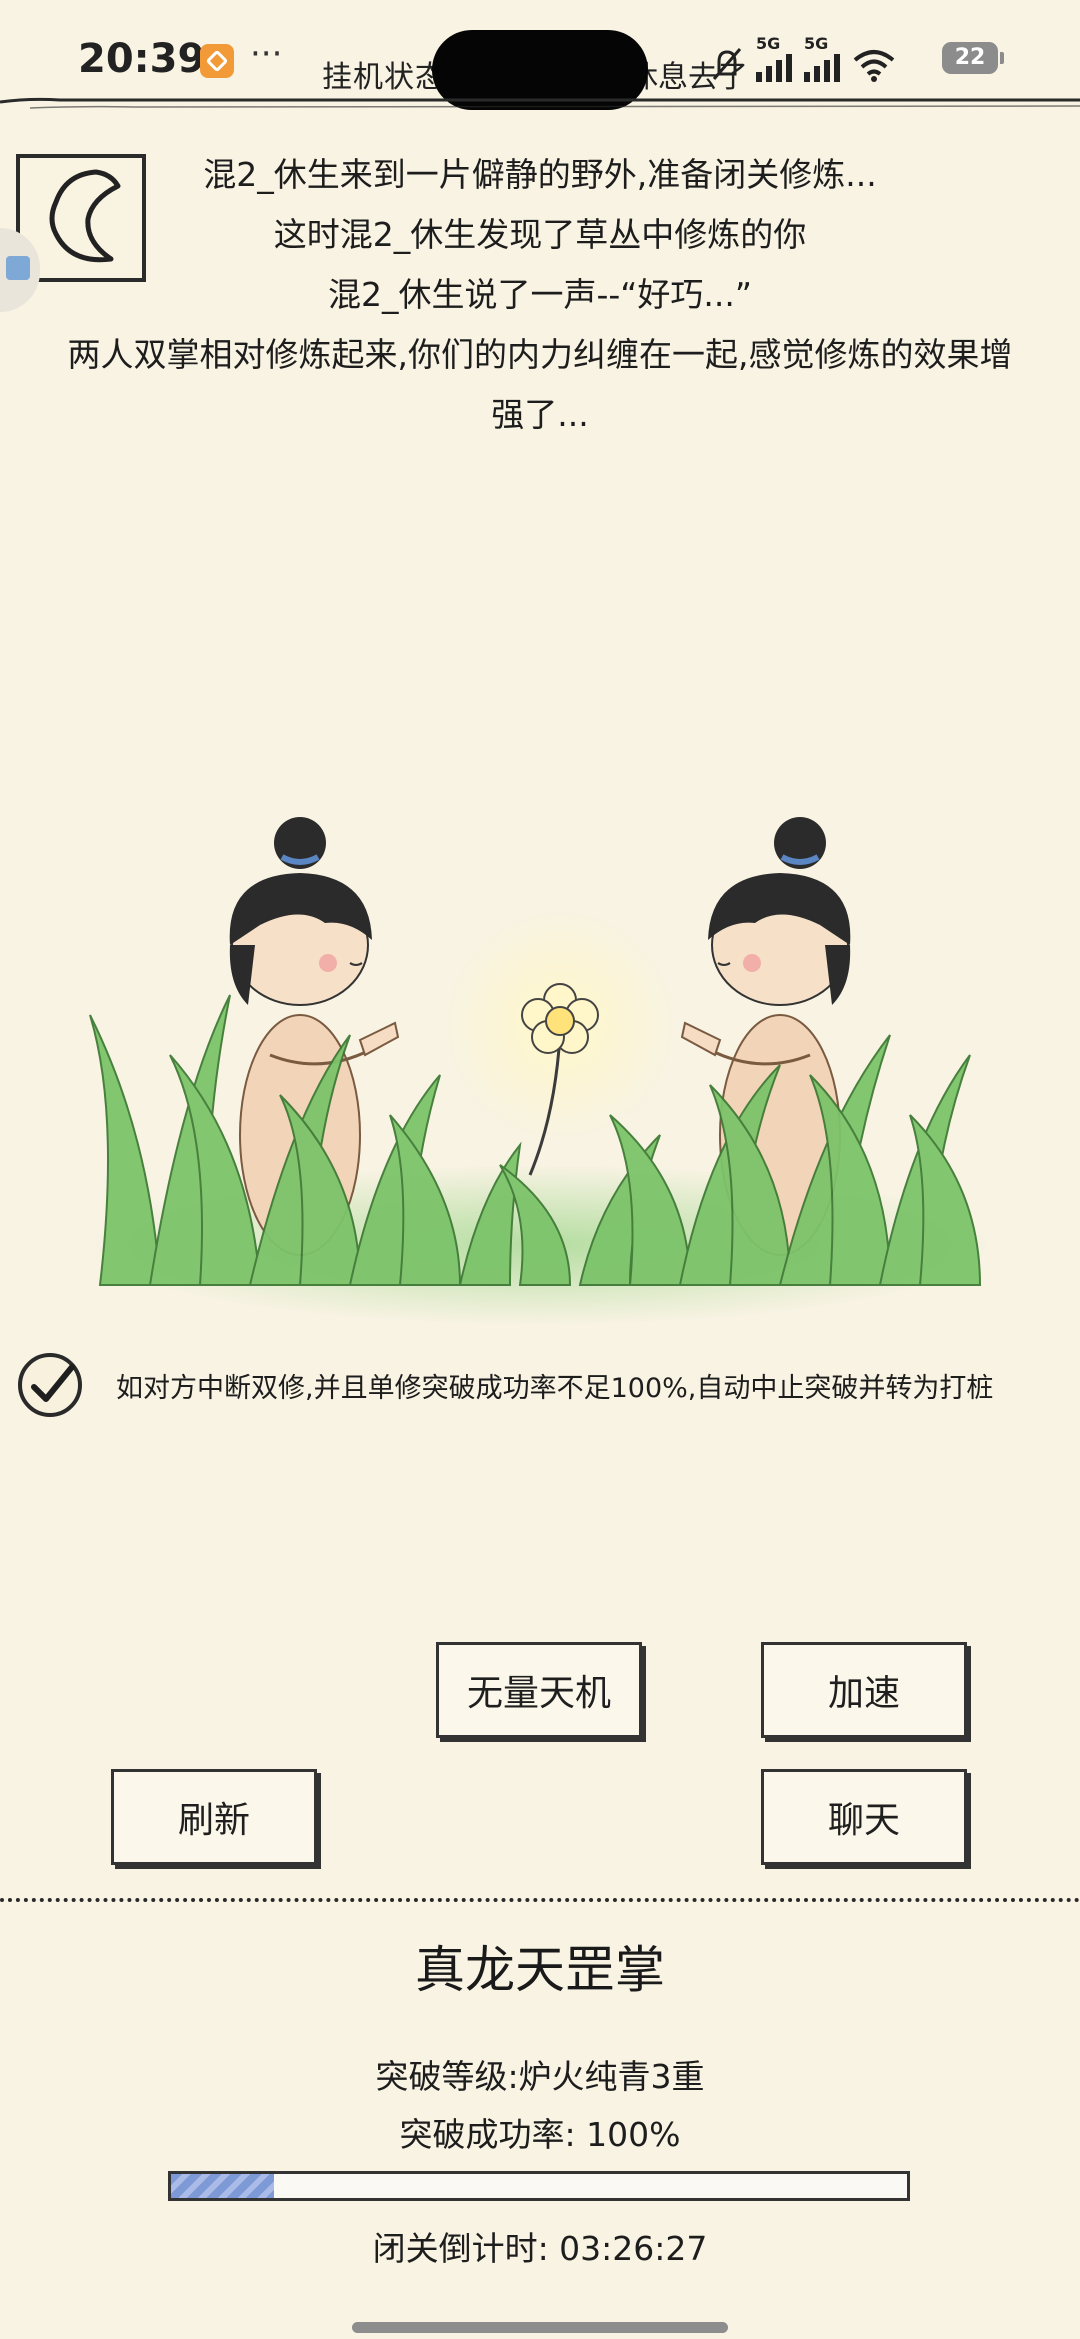  I want to click on refresh-button: 刷新, so click(214, 1817).